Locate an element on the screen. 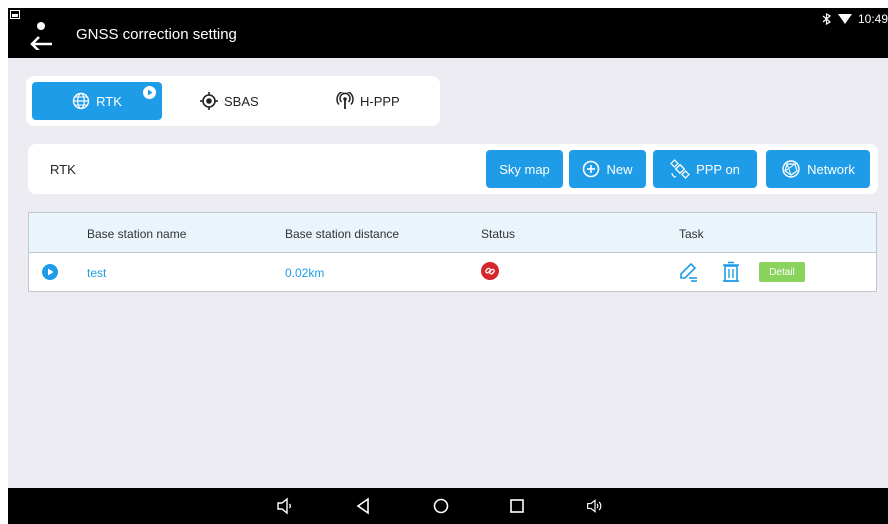 This screenshot has height=524, width=888. sky-map-button: Sky map is located at coordinates (524, 169).